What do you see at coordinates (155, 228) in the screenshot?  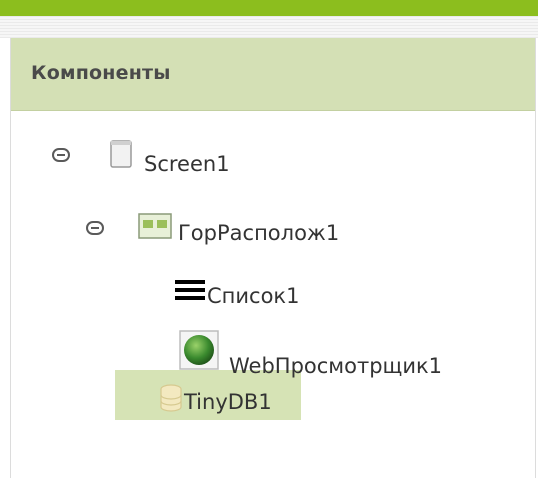 I see `horizontal-arrangement-icon` at bounding box center [155, 228].